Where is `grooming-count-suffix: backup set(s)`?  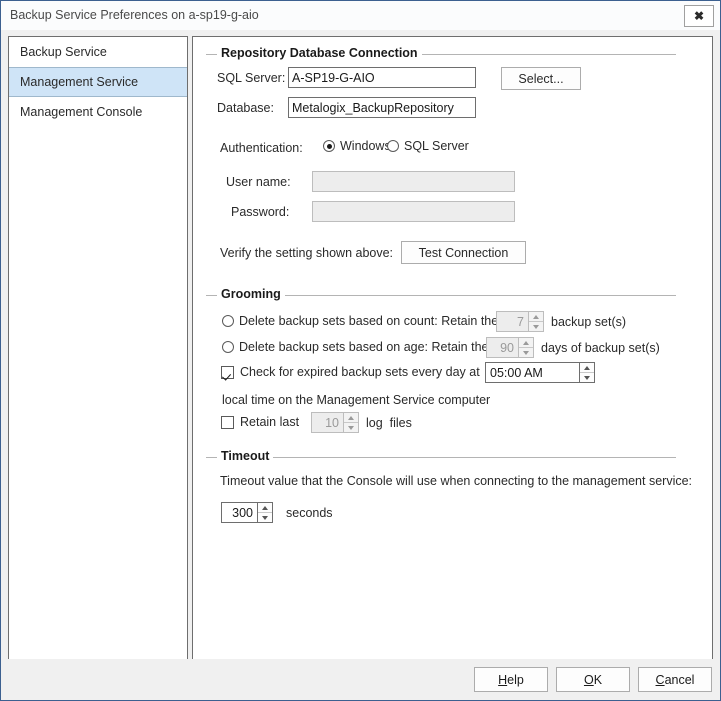 grooming-count-suffix: backup set(s) is located at coordinates (589, 322).